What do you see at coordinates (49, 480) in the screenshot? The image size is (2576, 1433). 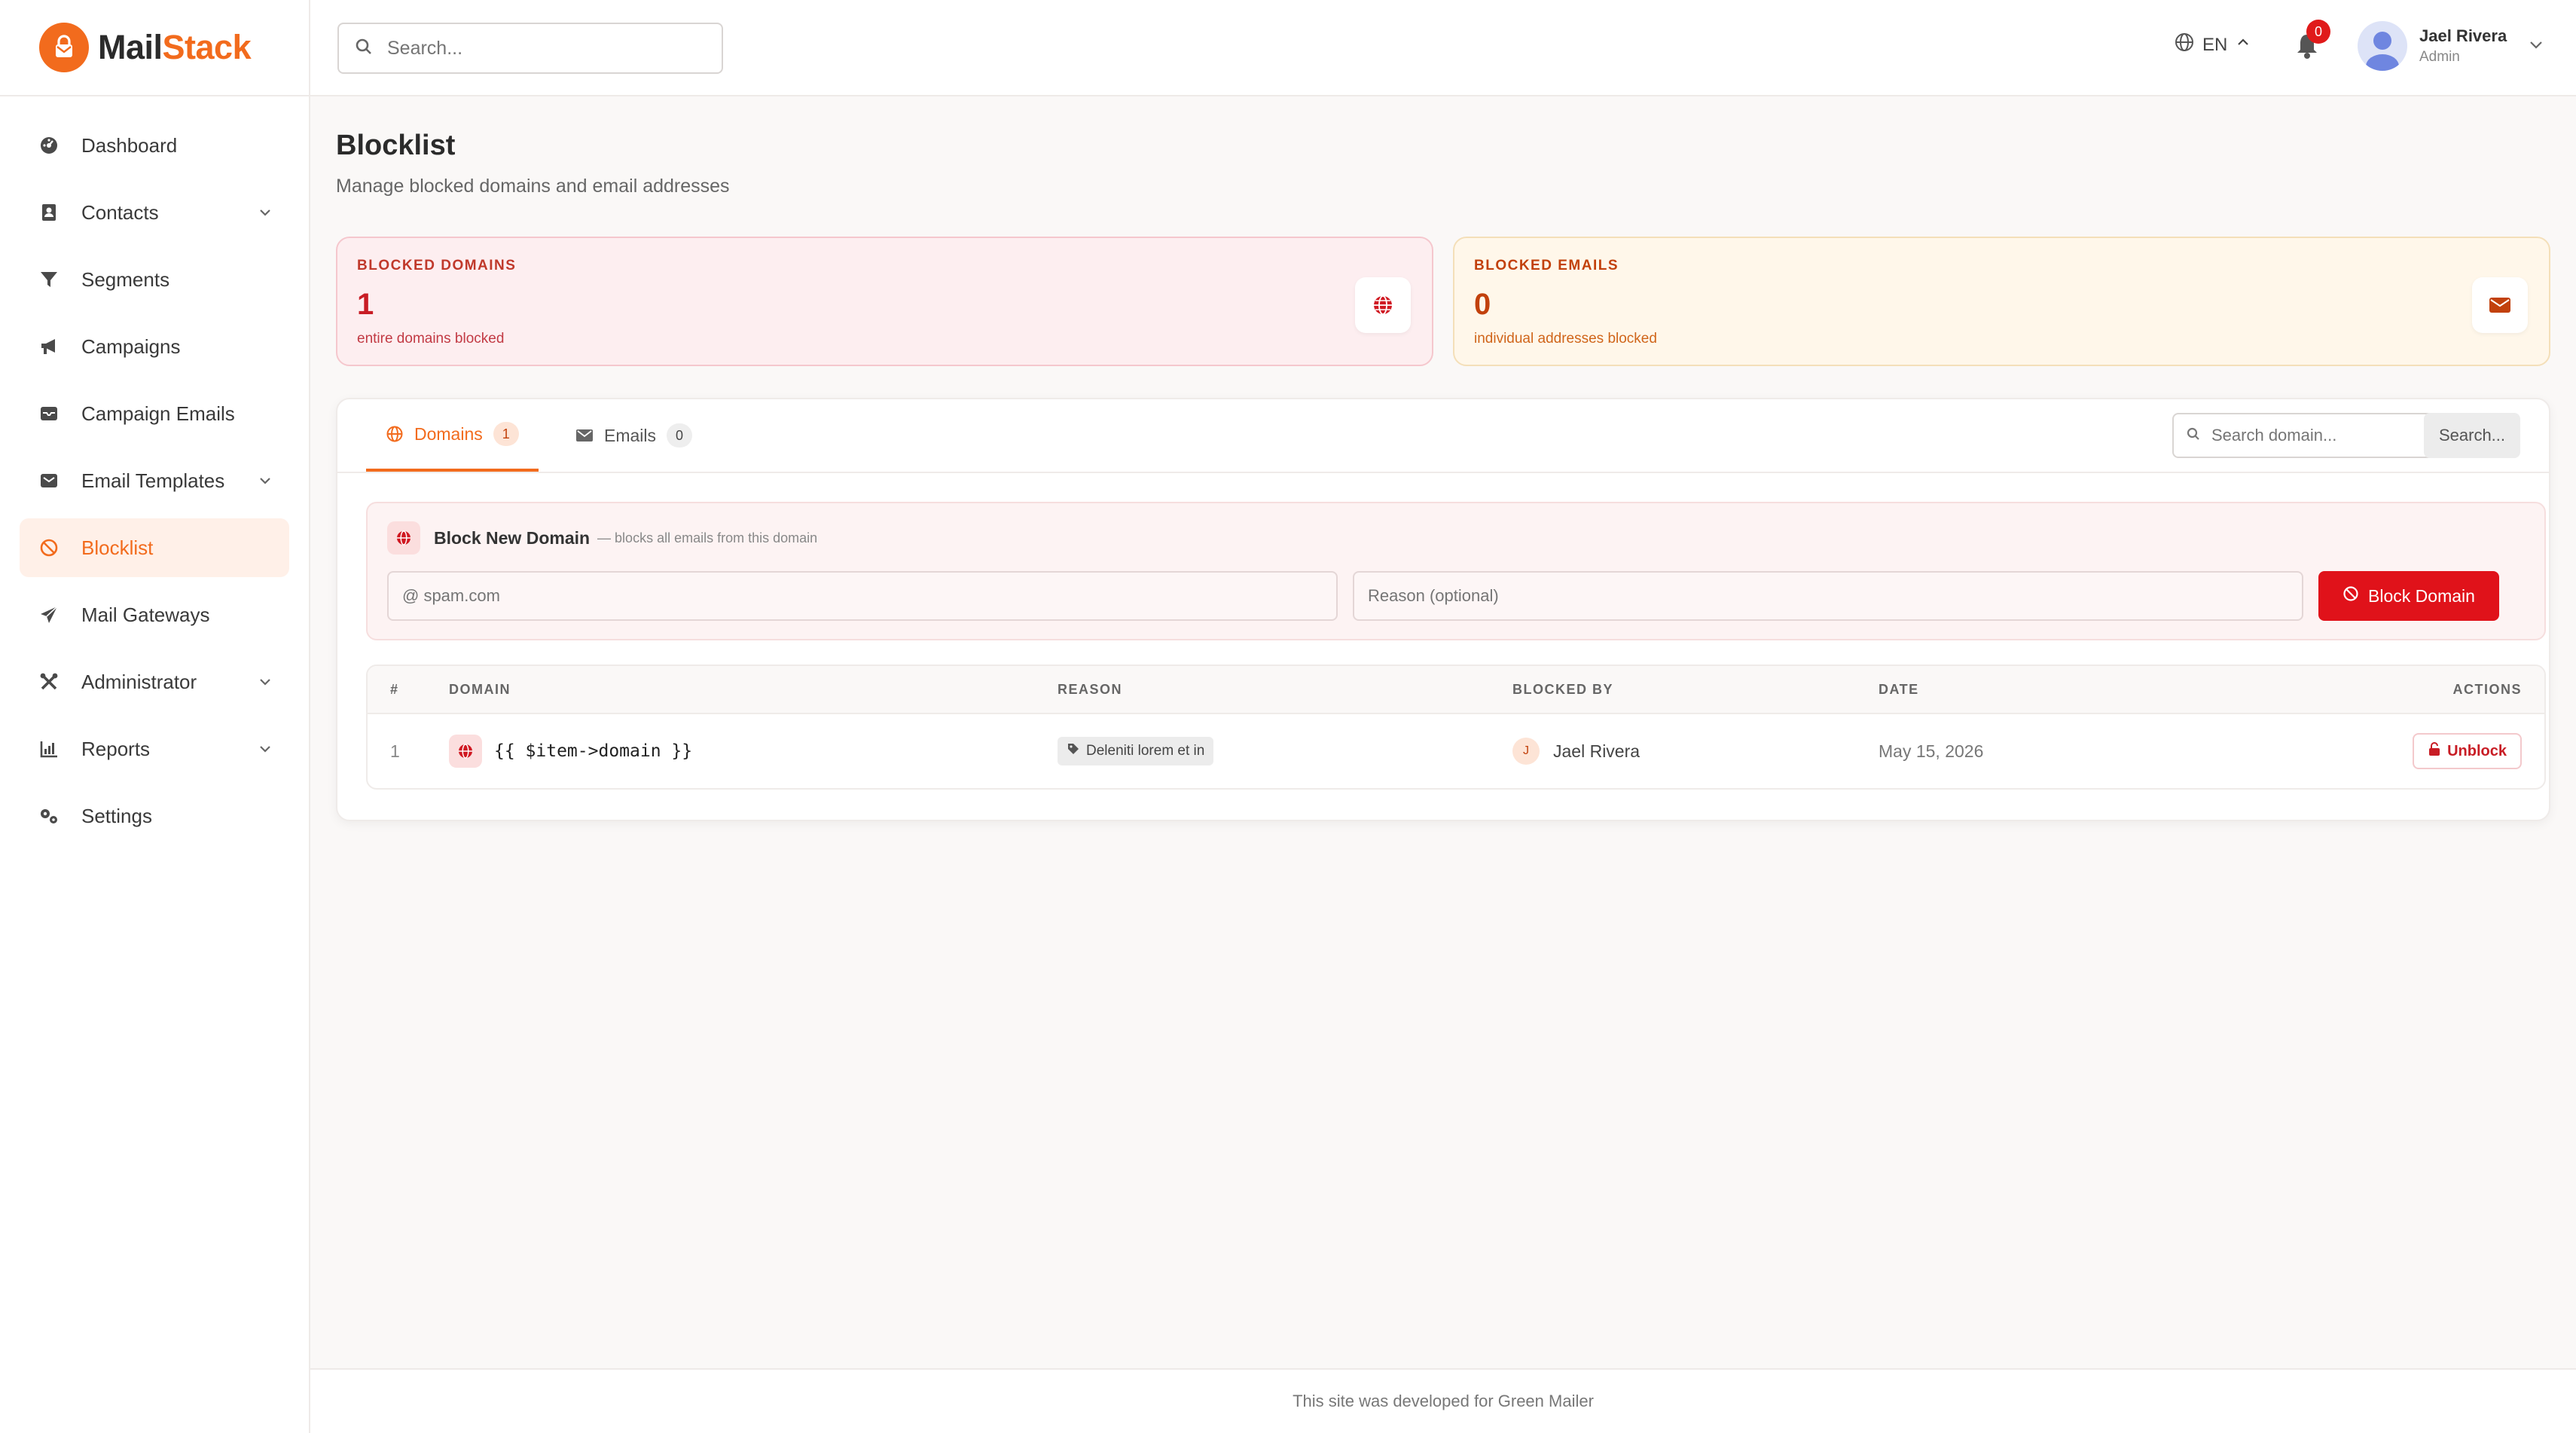 I see `template-icon` at bounding box center [49, 480].